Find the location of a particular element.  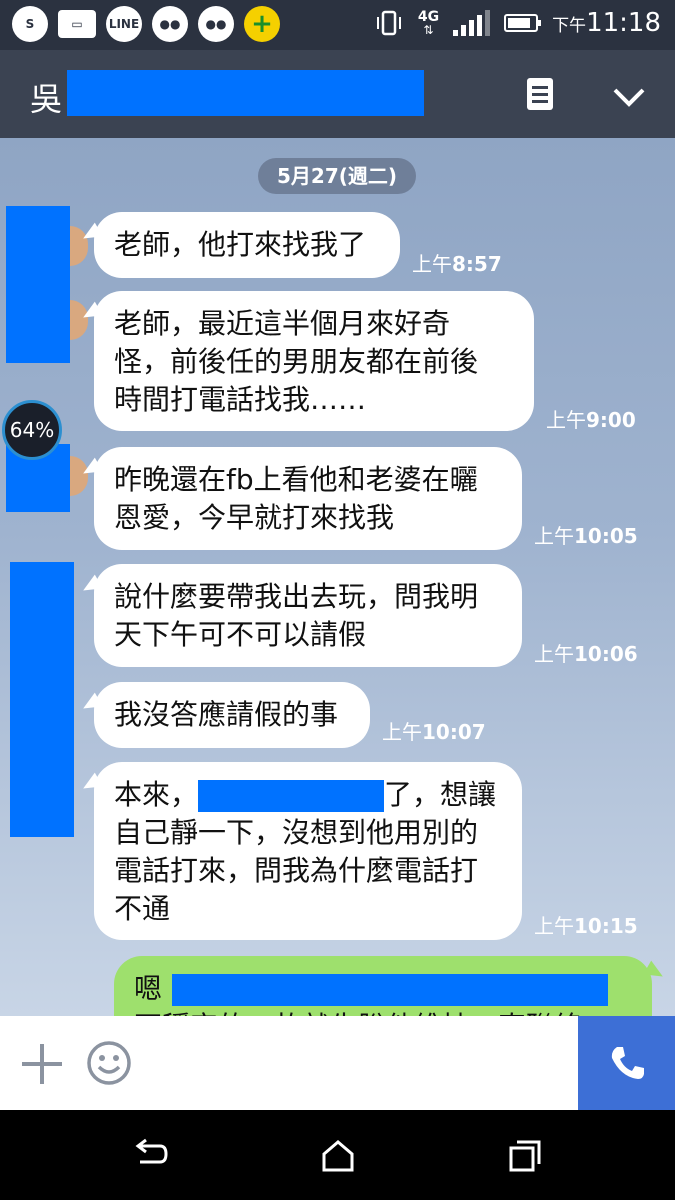

home-icon is located at coordinates (338, 1156).